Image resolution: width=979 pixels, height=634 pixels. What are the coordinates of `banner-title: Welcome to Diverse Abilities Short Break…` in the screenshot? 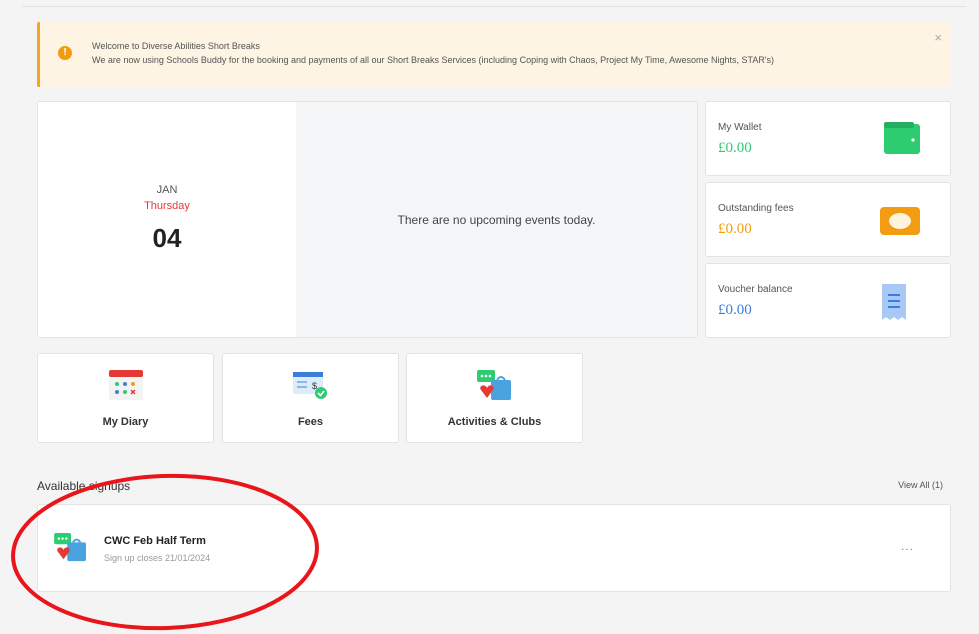 It's located at (176, 46).